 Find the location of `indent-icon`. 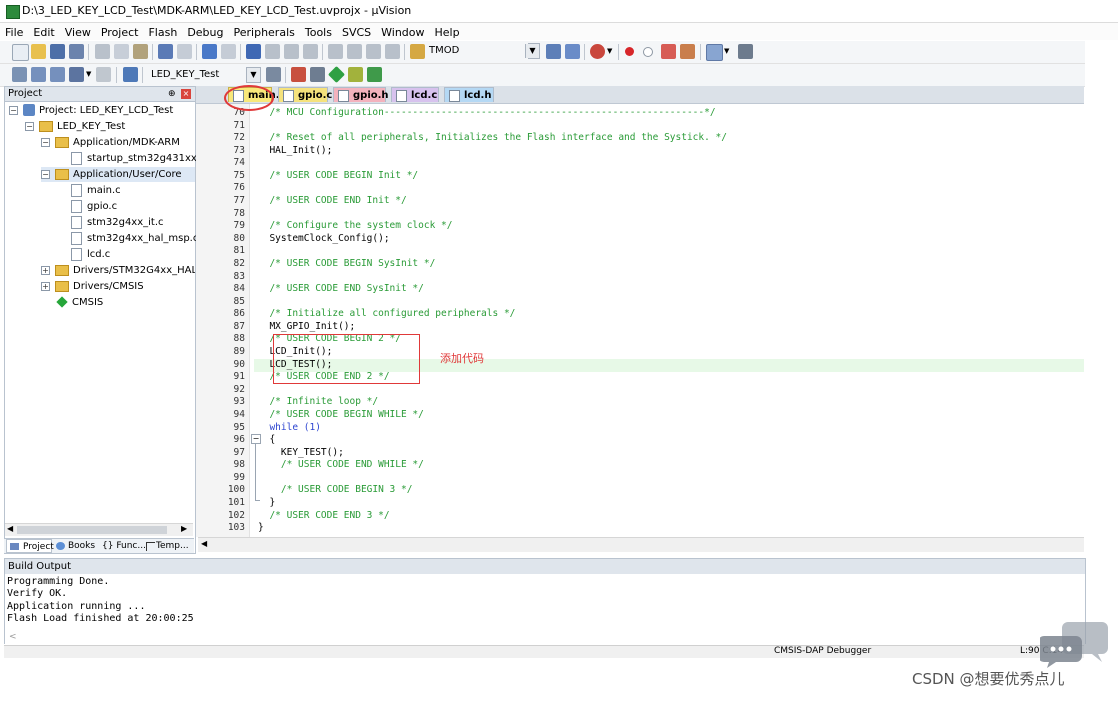

indent-icon is located at coordinates (335, 51).